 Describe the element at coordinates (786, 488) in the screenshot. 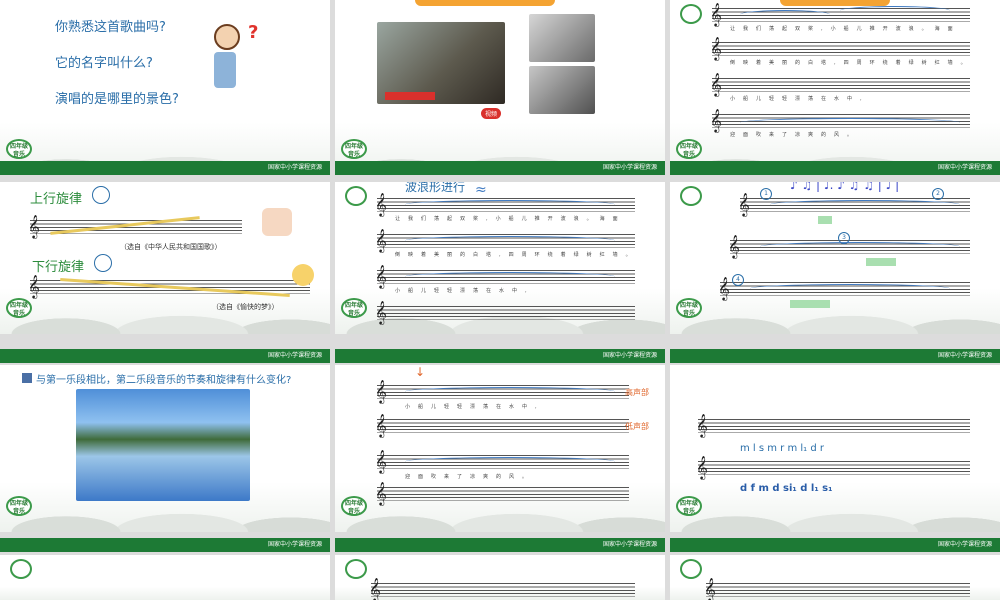

I see `solfege-lower: d f m d si₁ d l₁ s₁` at that location.